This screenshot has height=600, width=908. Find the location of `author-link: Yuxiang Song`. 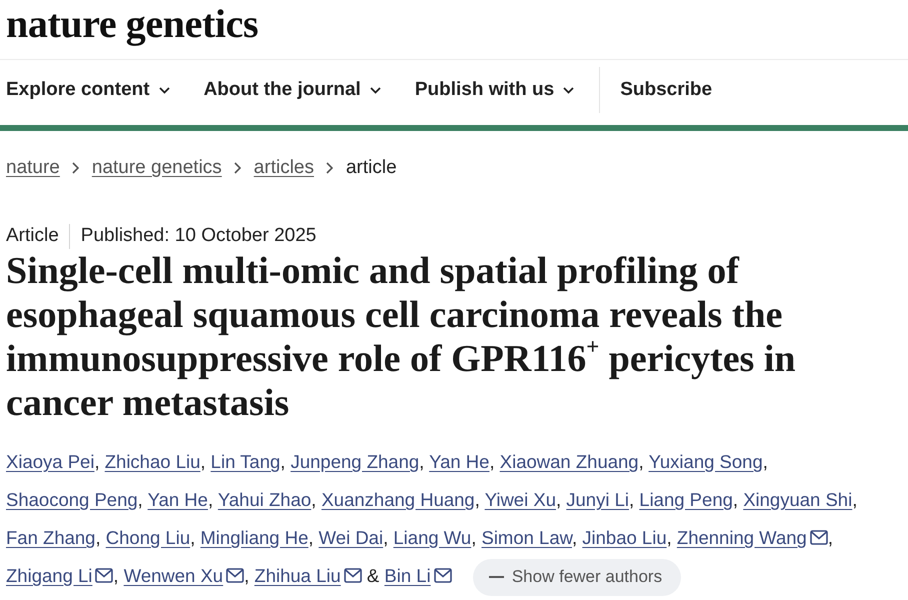

author-link: Yuxiang Song is located at coordinates (705, 461).